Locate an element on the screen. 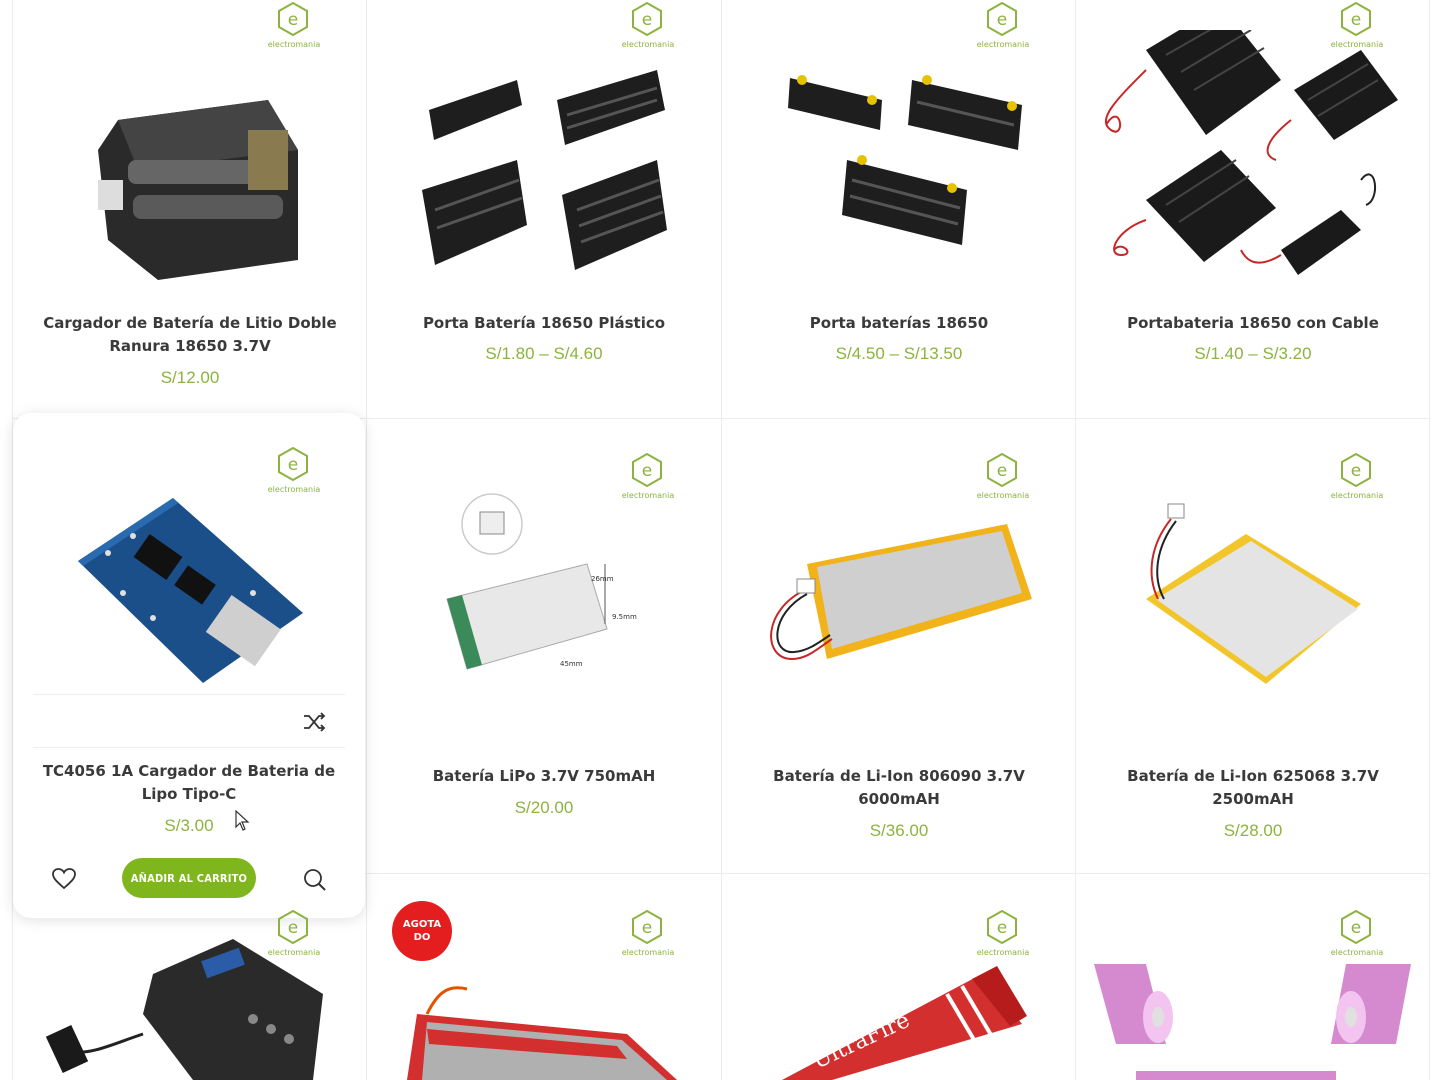 This screenshot has width=1440, height=1080. product-card: e electromania UltraFire is located at coordinates (899, 977).